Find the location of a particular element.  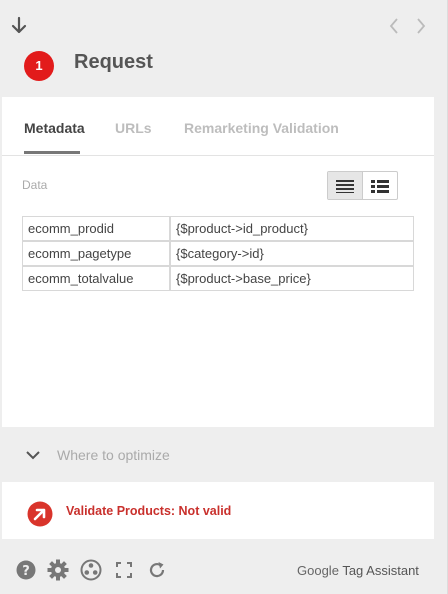

view-toggle is located at coordinates (362, 185).